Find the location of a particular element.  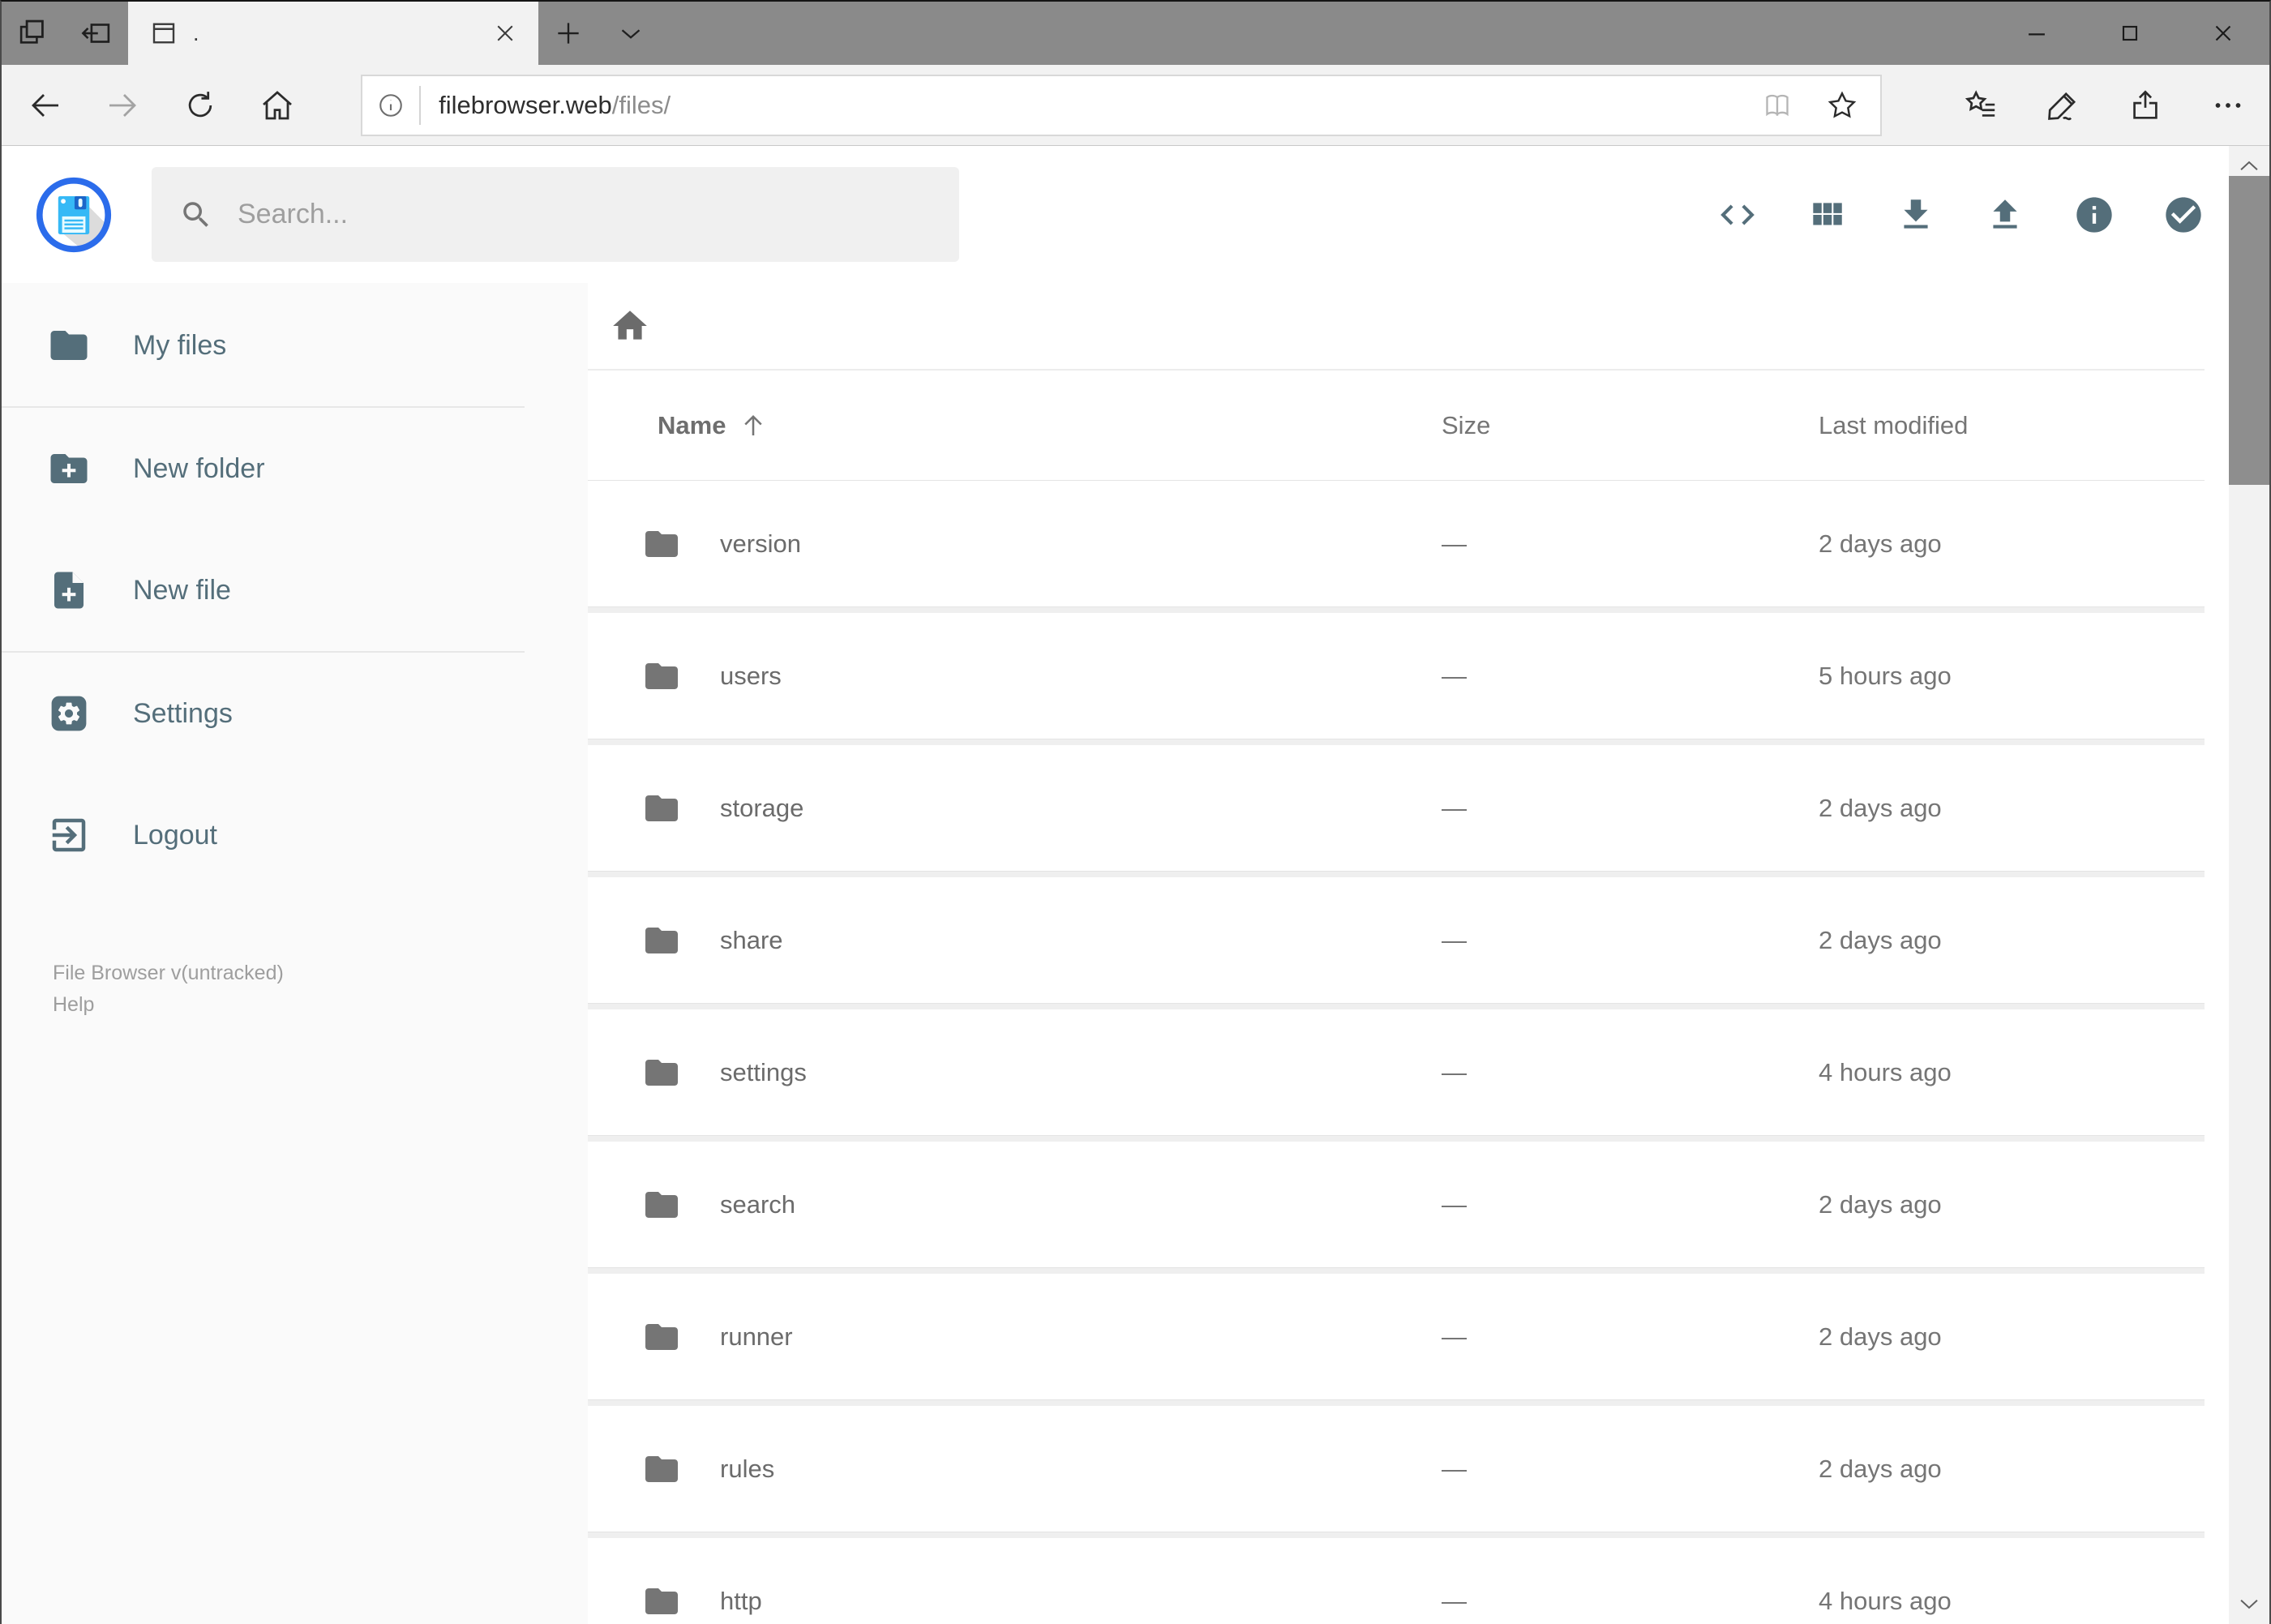

maximize-icon is located at coordinates (2129, 33).